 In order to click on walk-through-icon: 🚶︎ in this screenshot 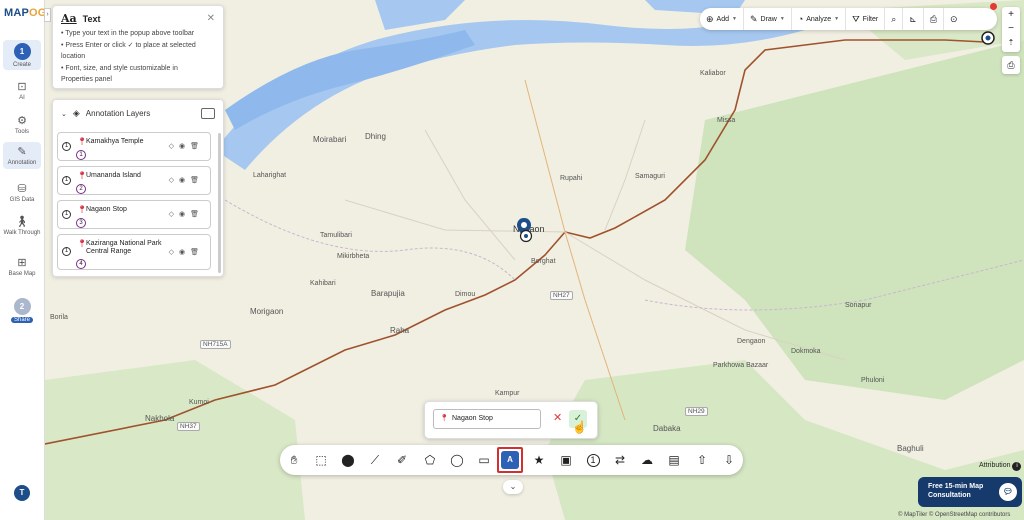, I will do `click(22, 222)`.